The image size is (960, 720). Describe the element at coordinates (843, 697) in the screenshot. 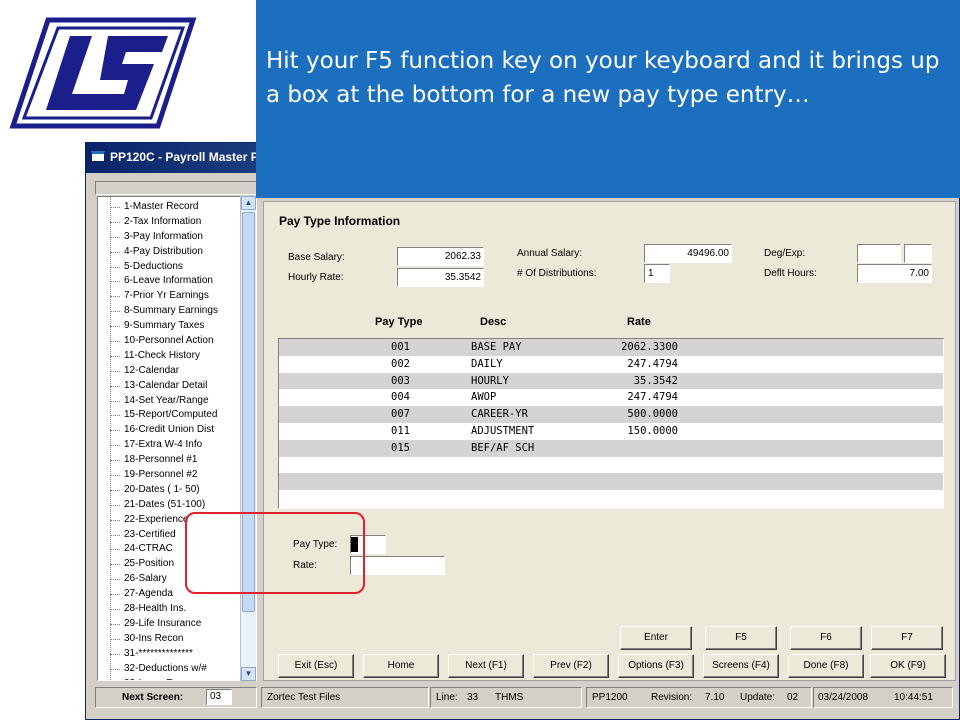

I see `date-value: 03/24/2008` at that location.